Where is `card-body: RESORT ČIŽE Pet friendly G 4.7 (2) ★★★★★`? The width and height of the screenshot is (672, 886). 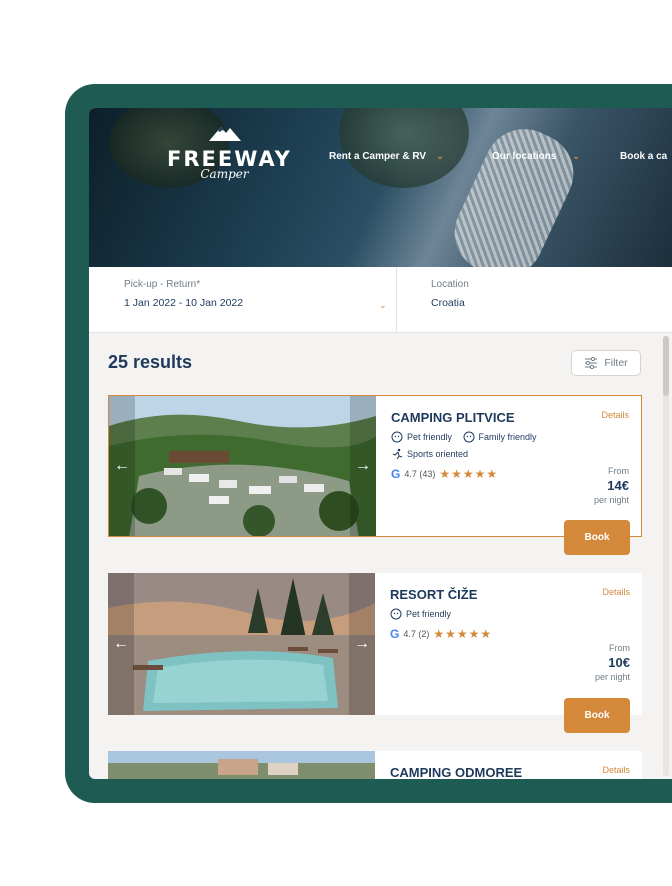
card-body: RESORT ČIŽE Pet friendly G 4.7 (2) ★★★★★ is located at coordinates (516, 614).